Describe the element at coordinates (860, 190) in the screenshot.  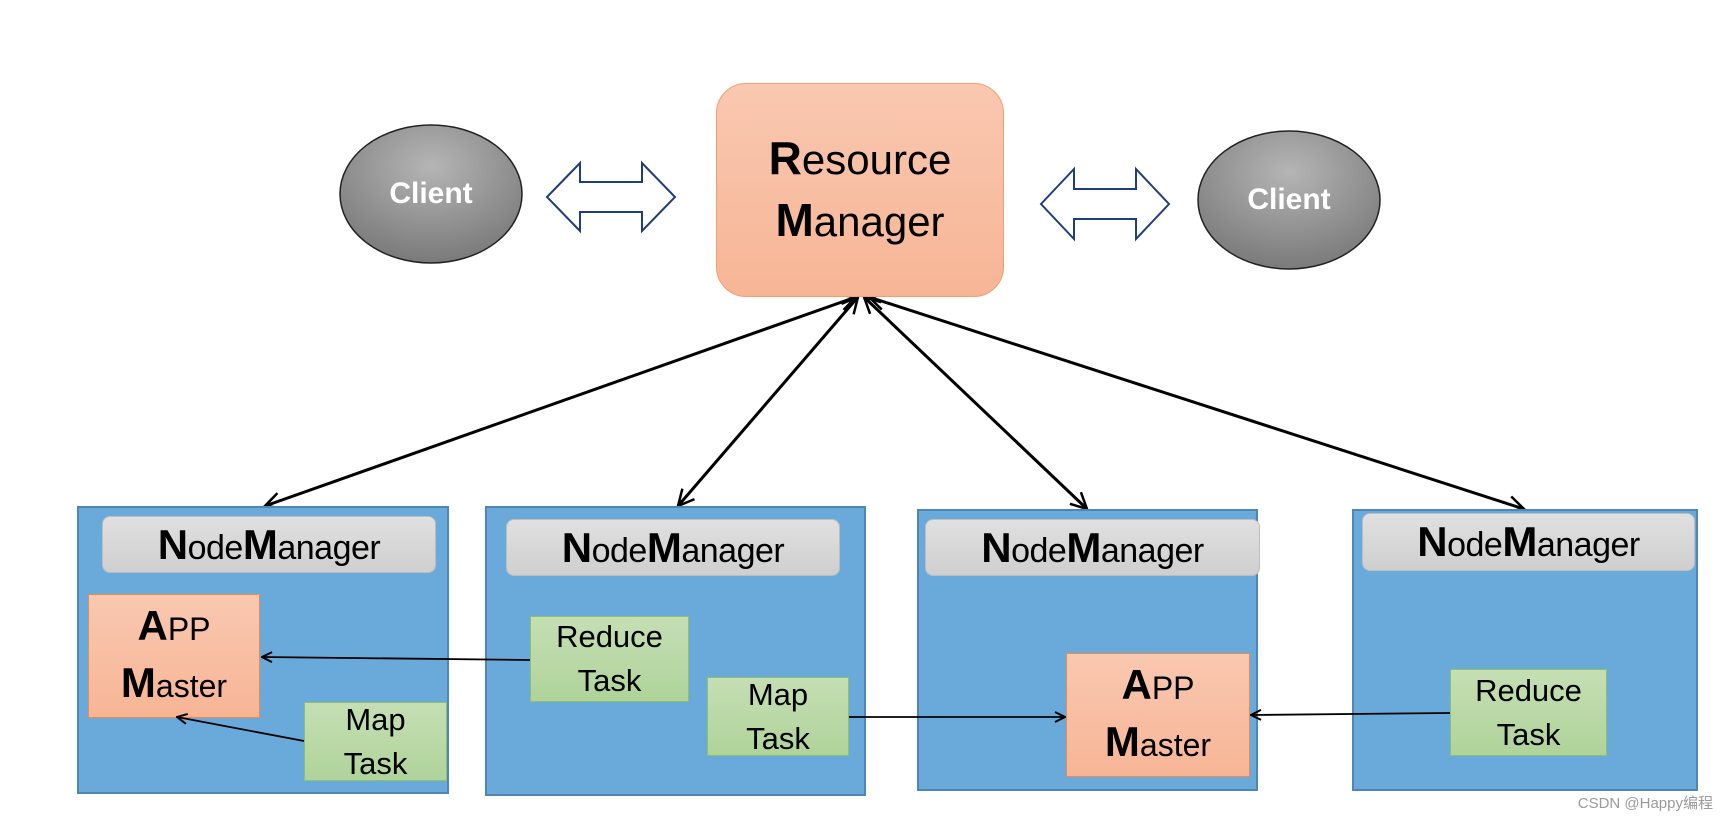
I see `resource-manager: Resource Manager` at that location.